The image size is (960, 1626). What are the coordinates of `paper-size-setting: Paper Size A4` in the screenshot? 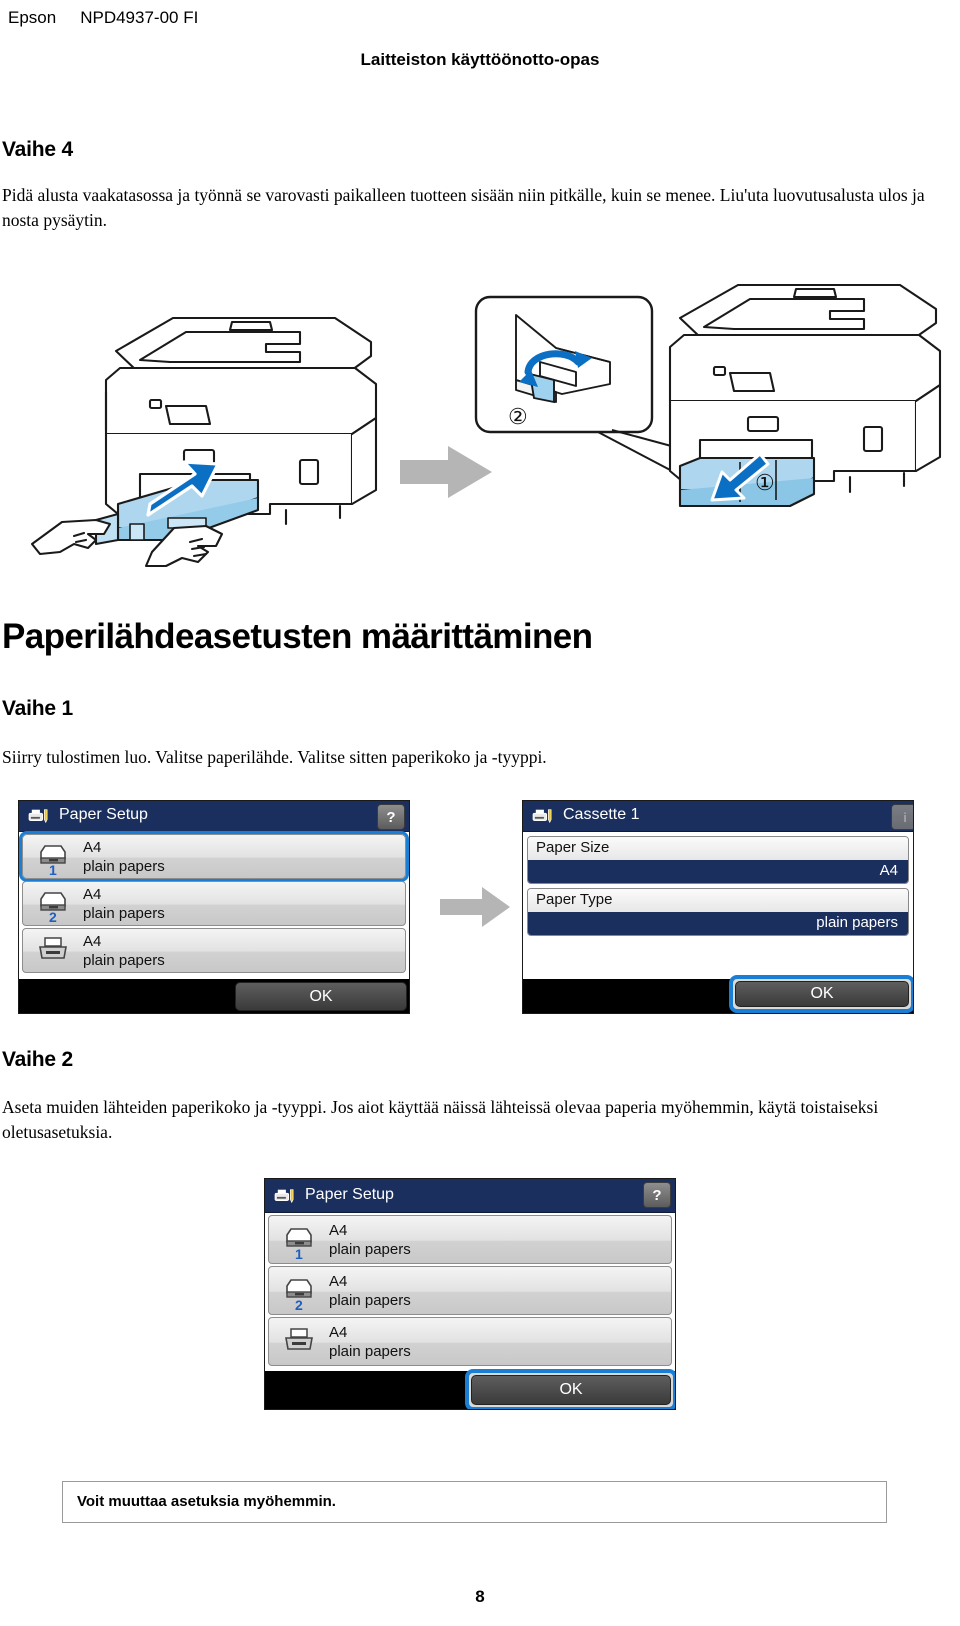 It's located at (718, 860).